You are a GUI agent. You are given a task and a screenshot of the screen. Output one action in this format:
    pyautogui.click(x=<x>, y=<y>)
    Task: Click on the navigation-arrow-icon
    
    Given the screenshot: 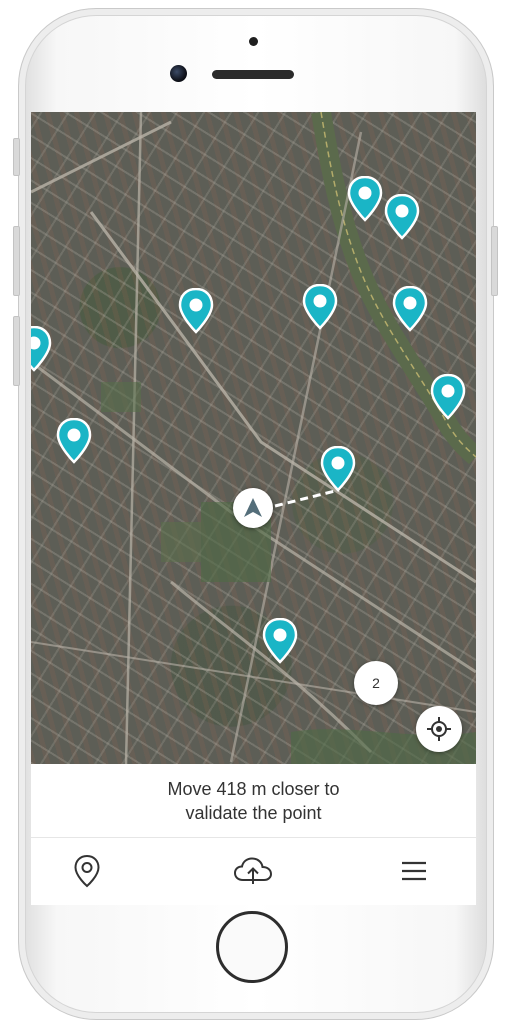 What is the action you would take?
    pyautogui.click(x=253, y=507)
    